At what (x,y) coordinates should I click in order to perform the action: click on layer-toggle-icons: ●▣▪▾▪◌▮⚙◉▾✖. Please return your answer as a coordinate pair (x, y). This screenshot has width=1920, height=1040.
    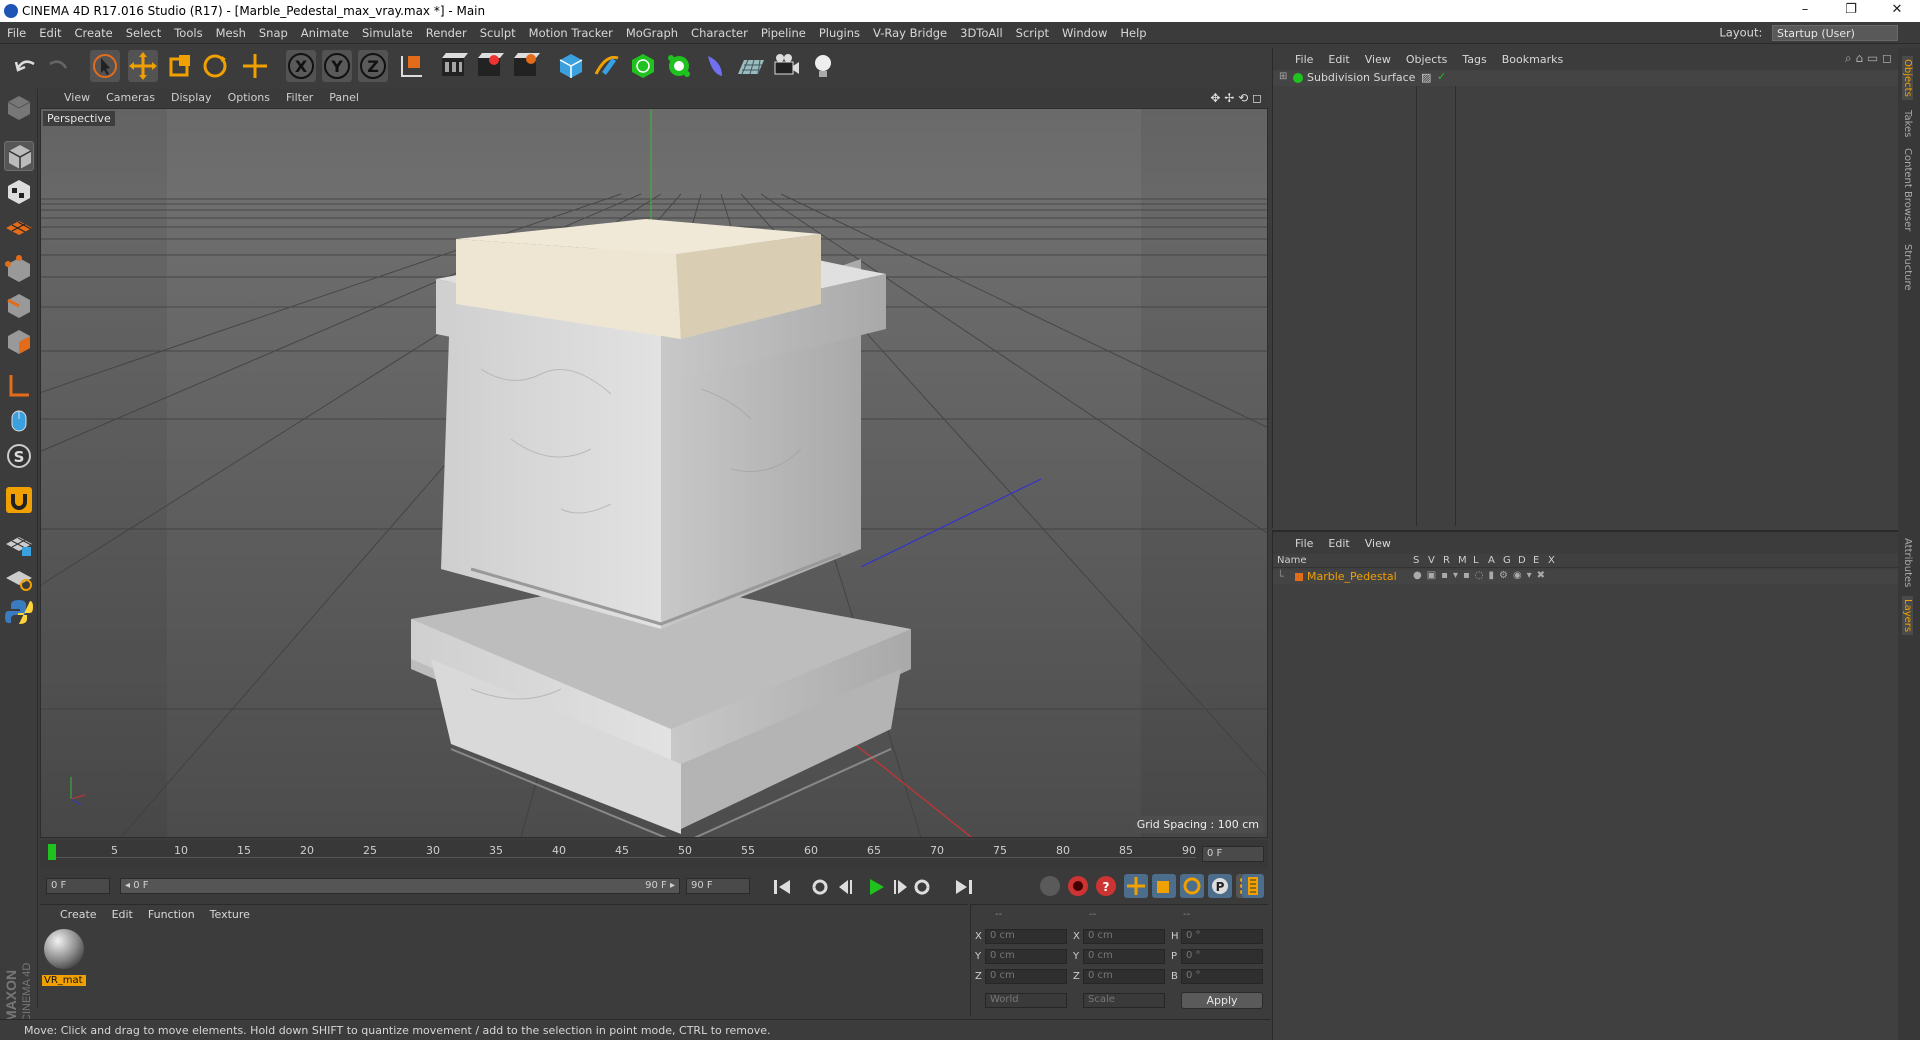
    Looking at the image, I should click on (1481, 575).